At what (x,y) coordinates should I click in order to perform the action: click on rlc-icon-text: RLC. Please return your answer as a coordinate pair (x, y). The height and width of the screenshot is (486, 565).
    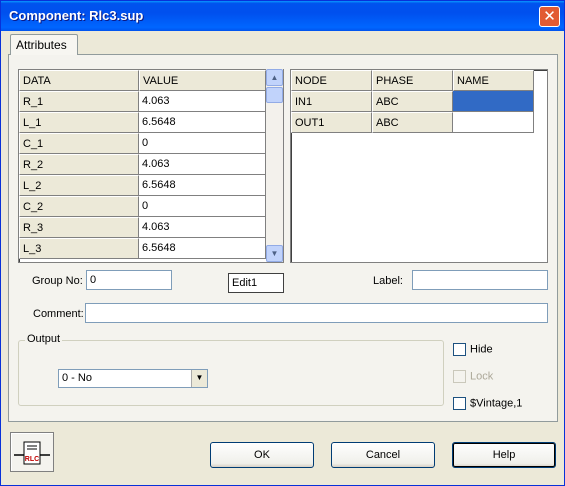
    Looking at the image, I should click on (32, 459).